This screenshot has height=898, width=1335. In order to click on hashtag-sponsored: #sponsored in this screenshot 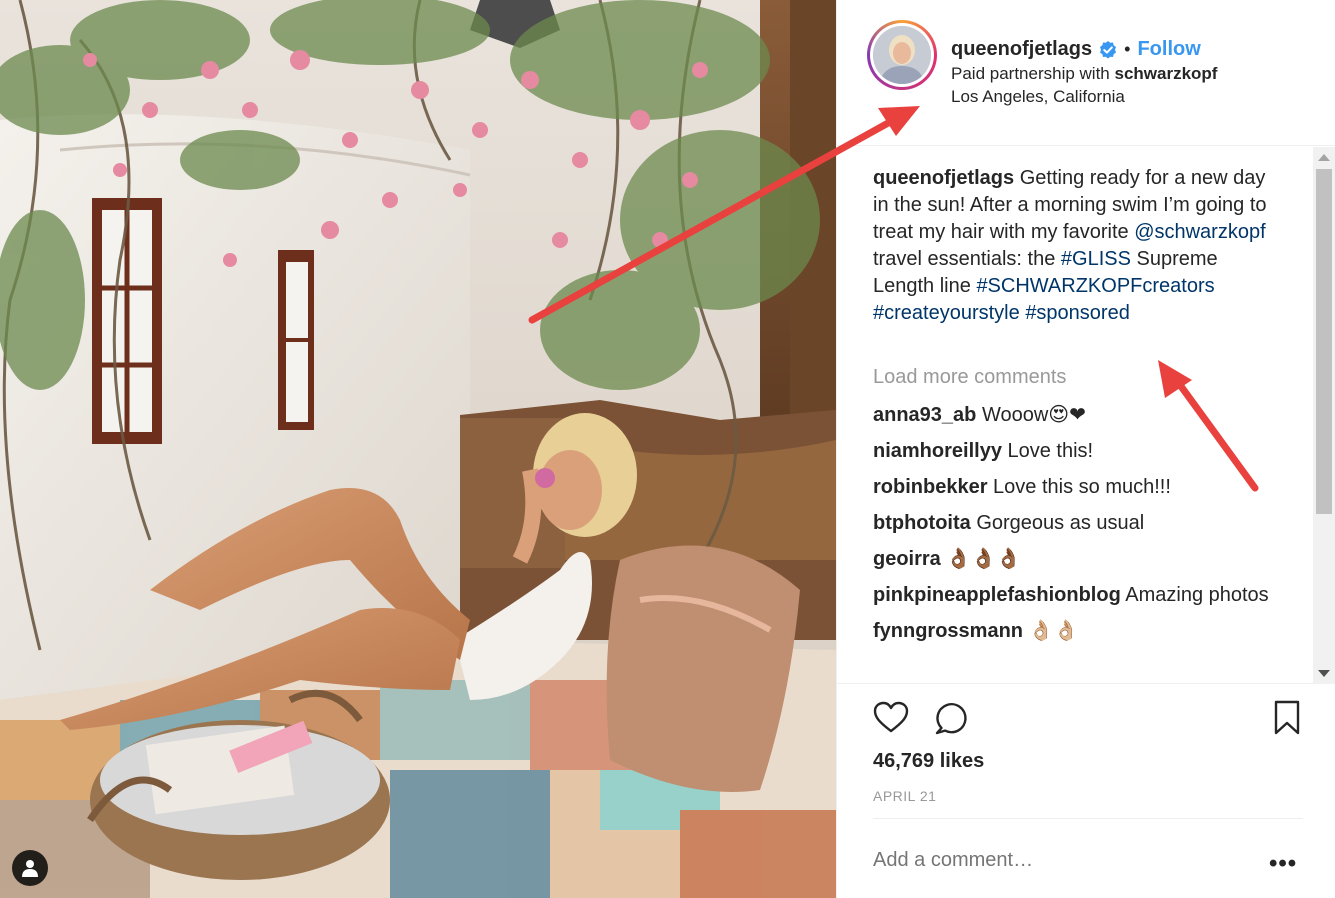, I will do `click(1077, 313)`.